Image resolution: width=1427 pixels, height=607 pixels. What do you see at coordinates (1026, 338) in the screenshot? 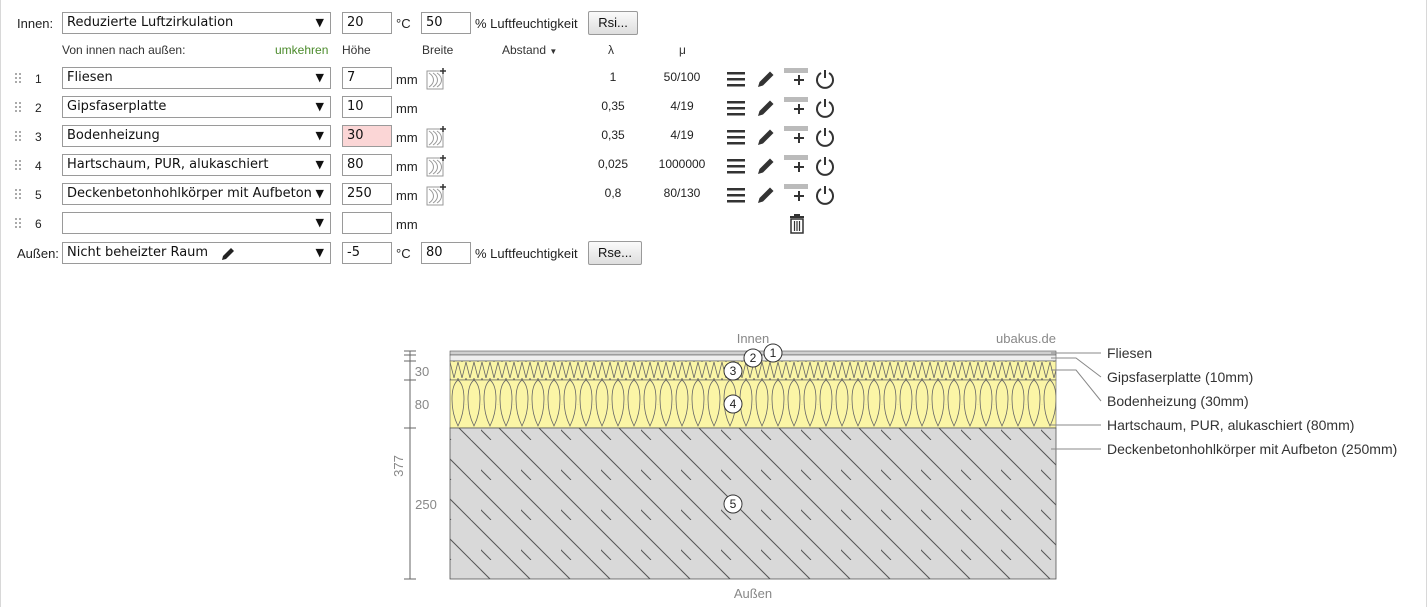
I see `watermark: ubakus.de` at bounding box center [1026, 338].